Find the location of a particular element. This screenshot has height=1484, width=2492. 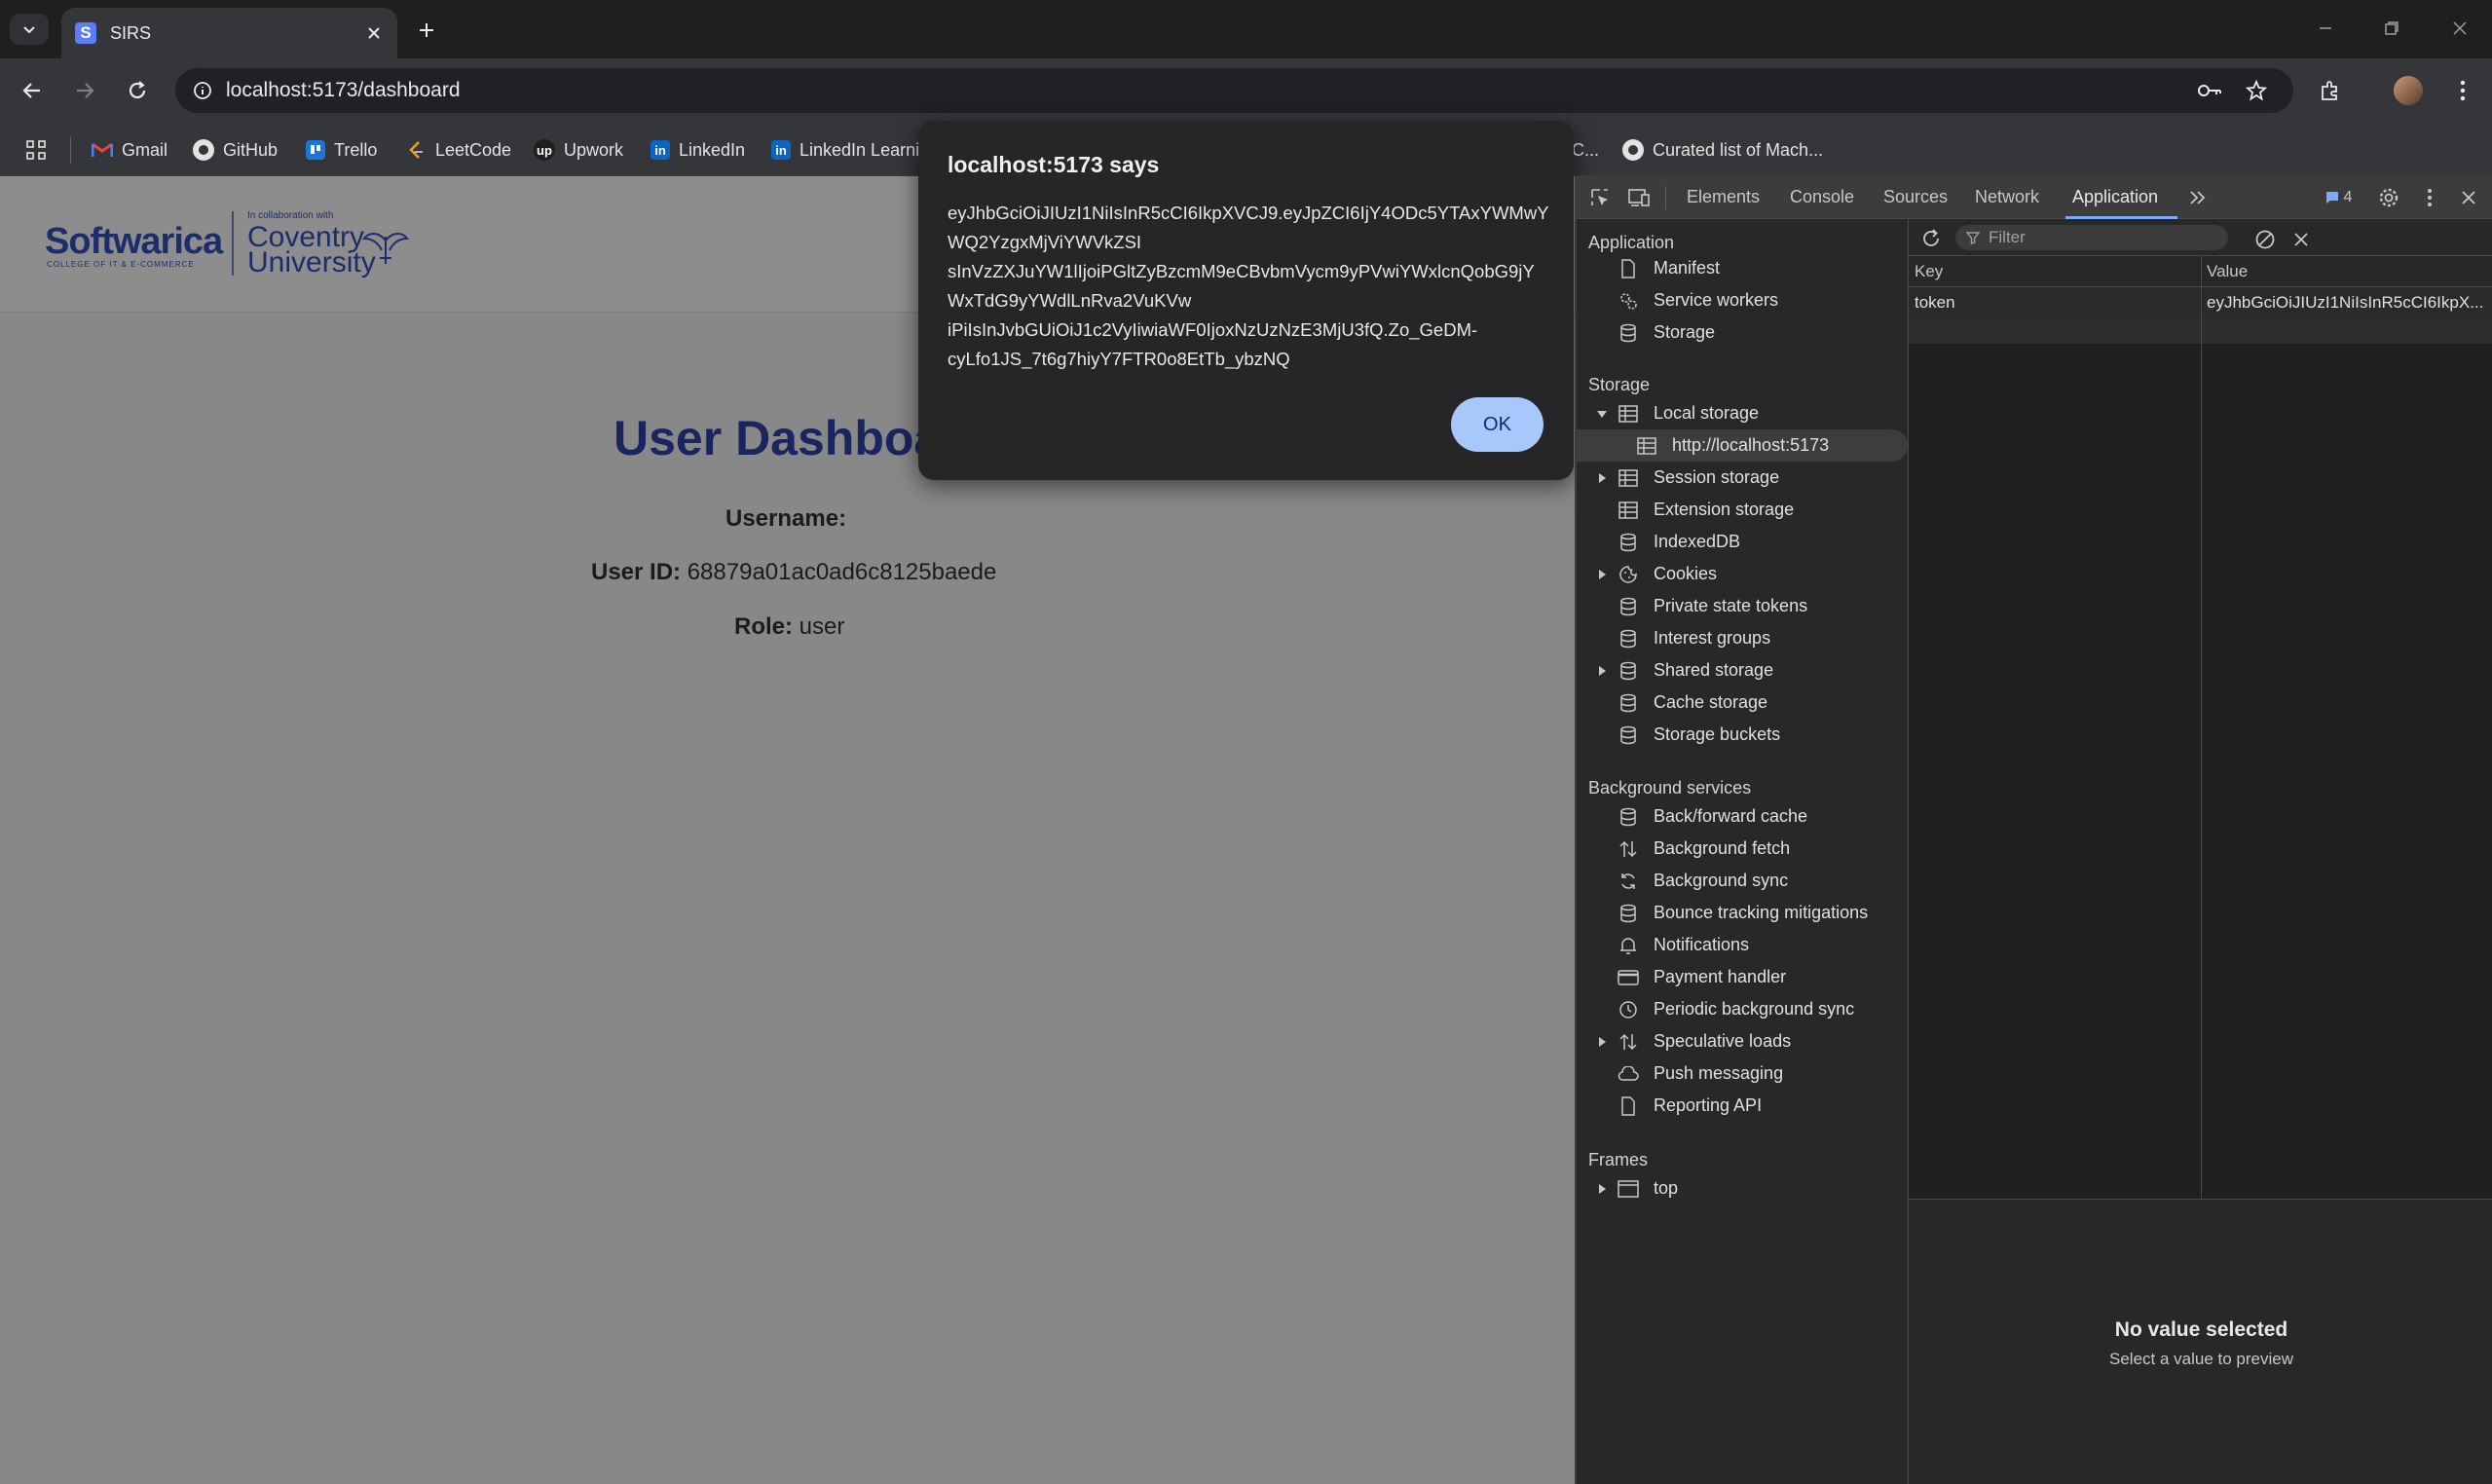

new-tab-button is located at coordinates (426, 30).